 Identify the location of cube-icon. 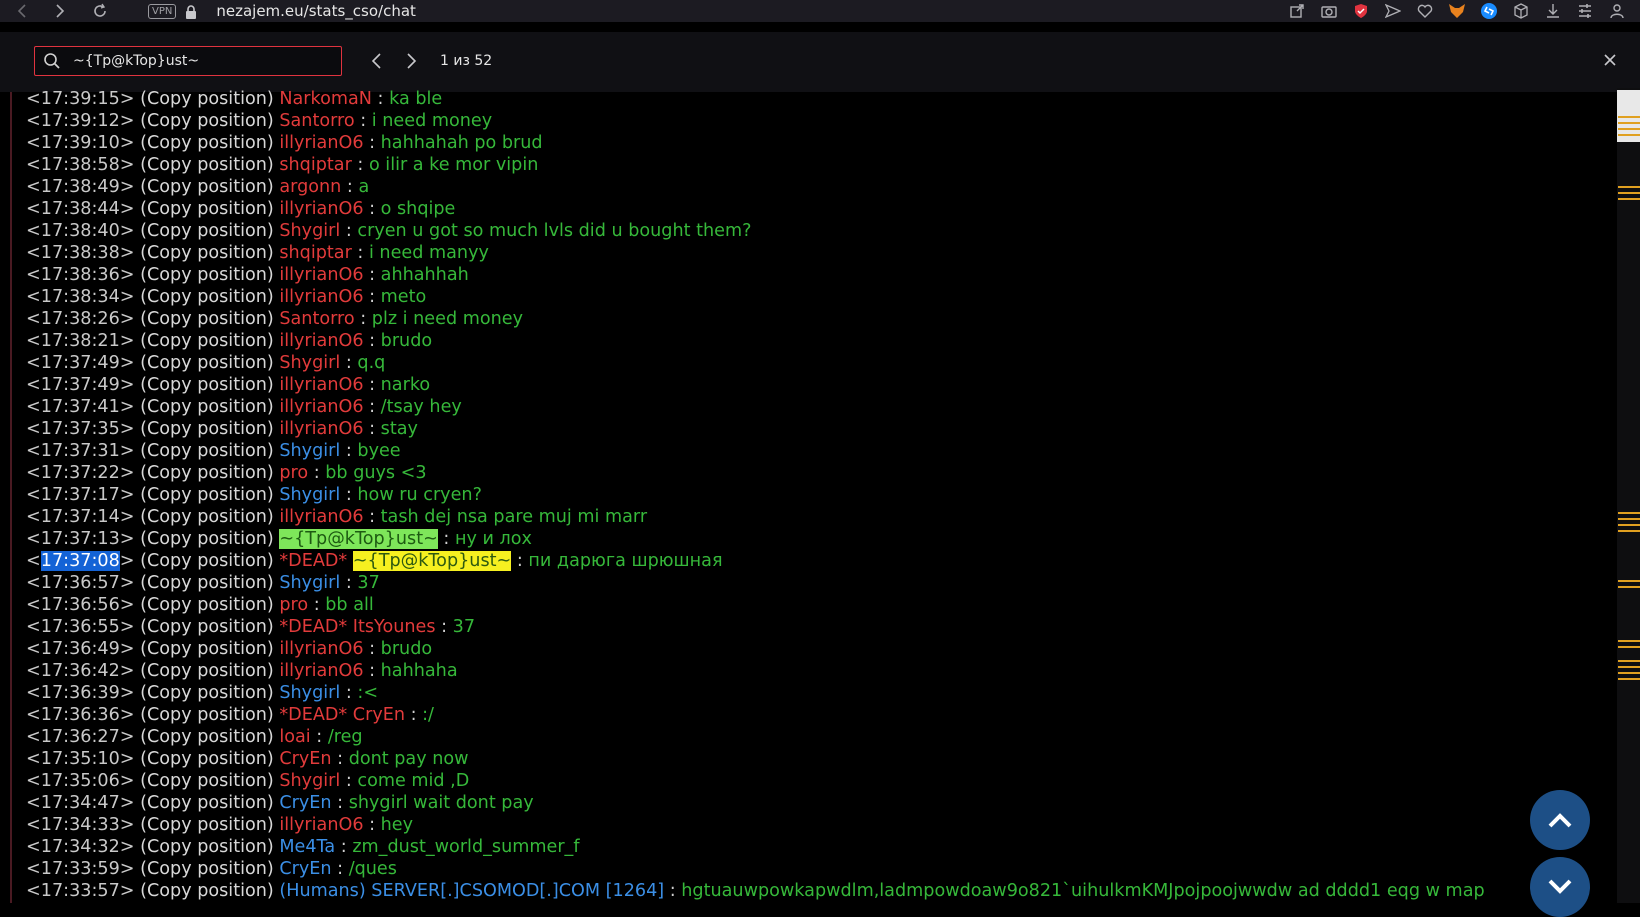
(1521, 11).